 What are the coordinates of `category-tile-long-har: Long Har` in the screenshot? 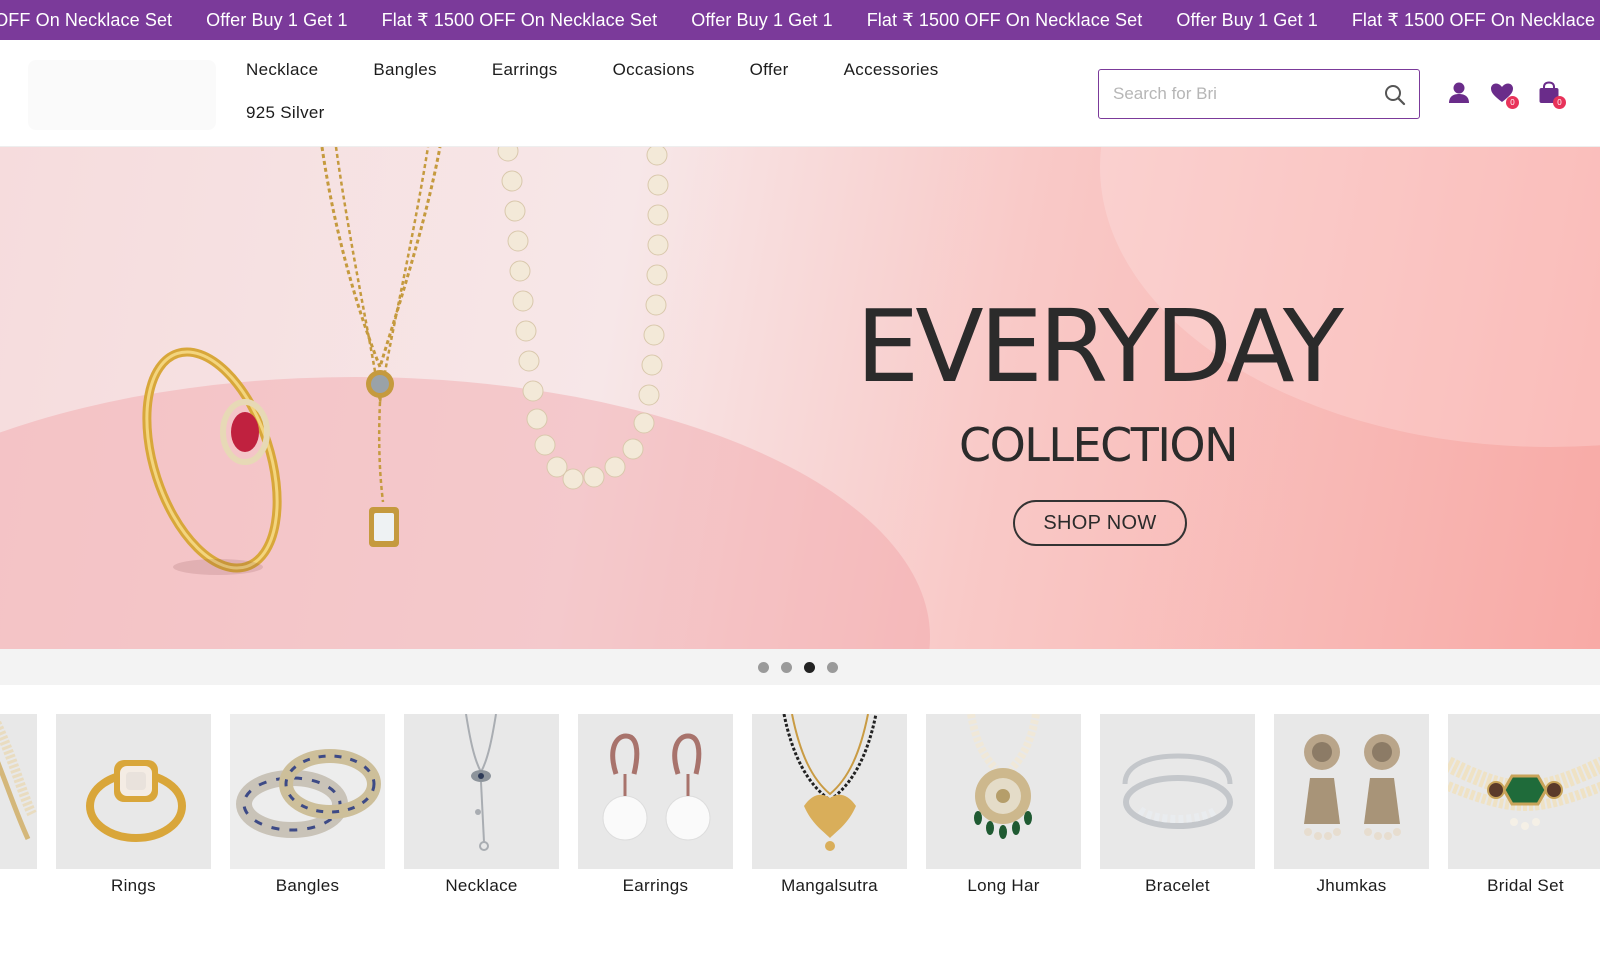 It's located at (1003, 806).